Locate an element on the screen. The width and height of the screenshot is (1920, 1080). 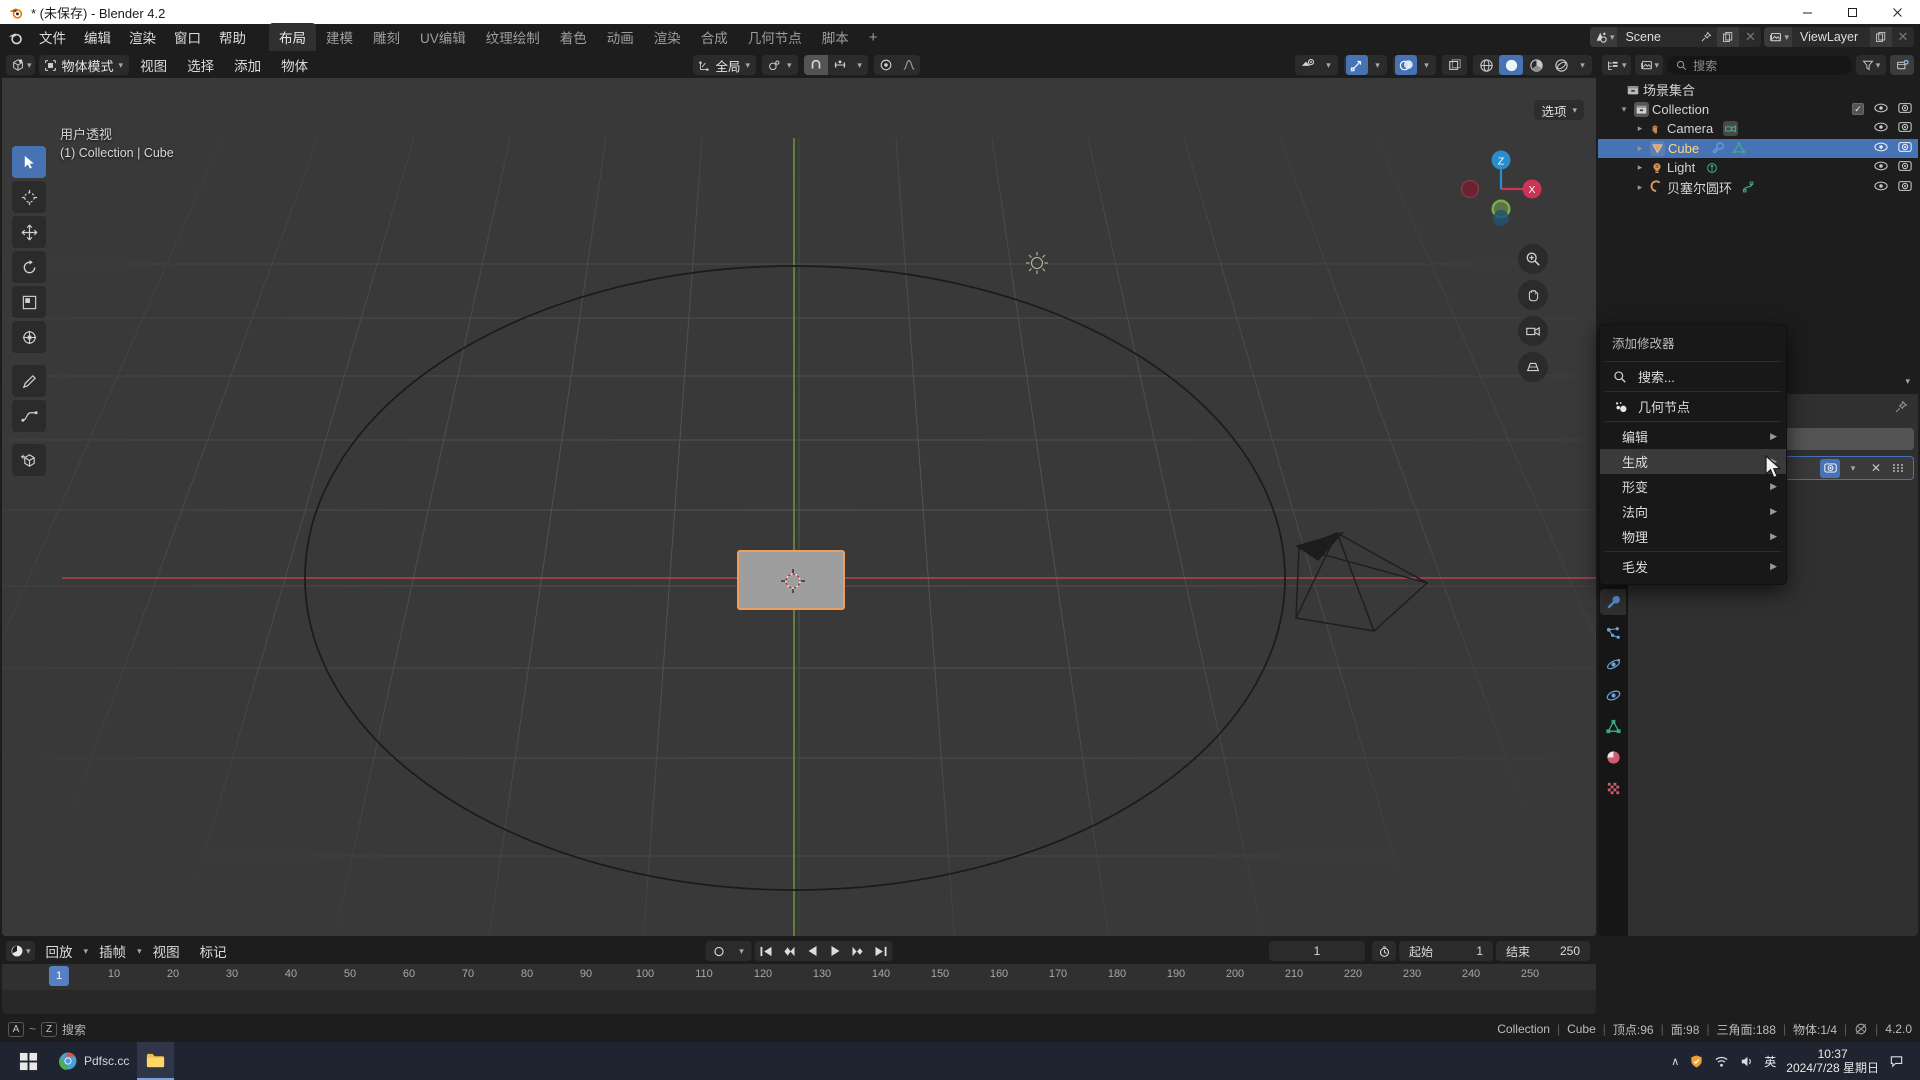
timeline-menu-keying: 插帧 is located at coordinates (112, 951).